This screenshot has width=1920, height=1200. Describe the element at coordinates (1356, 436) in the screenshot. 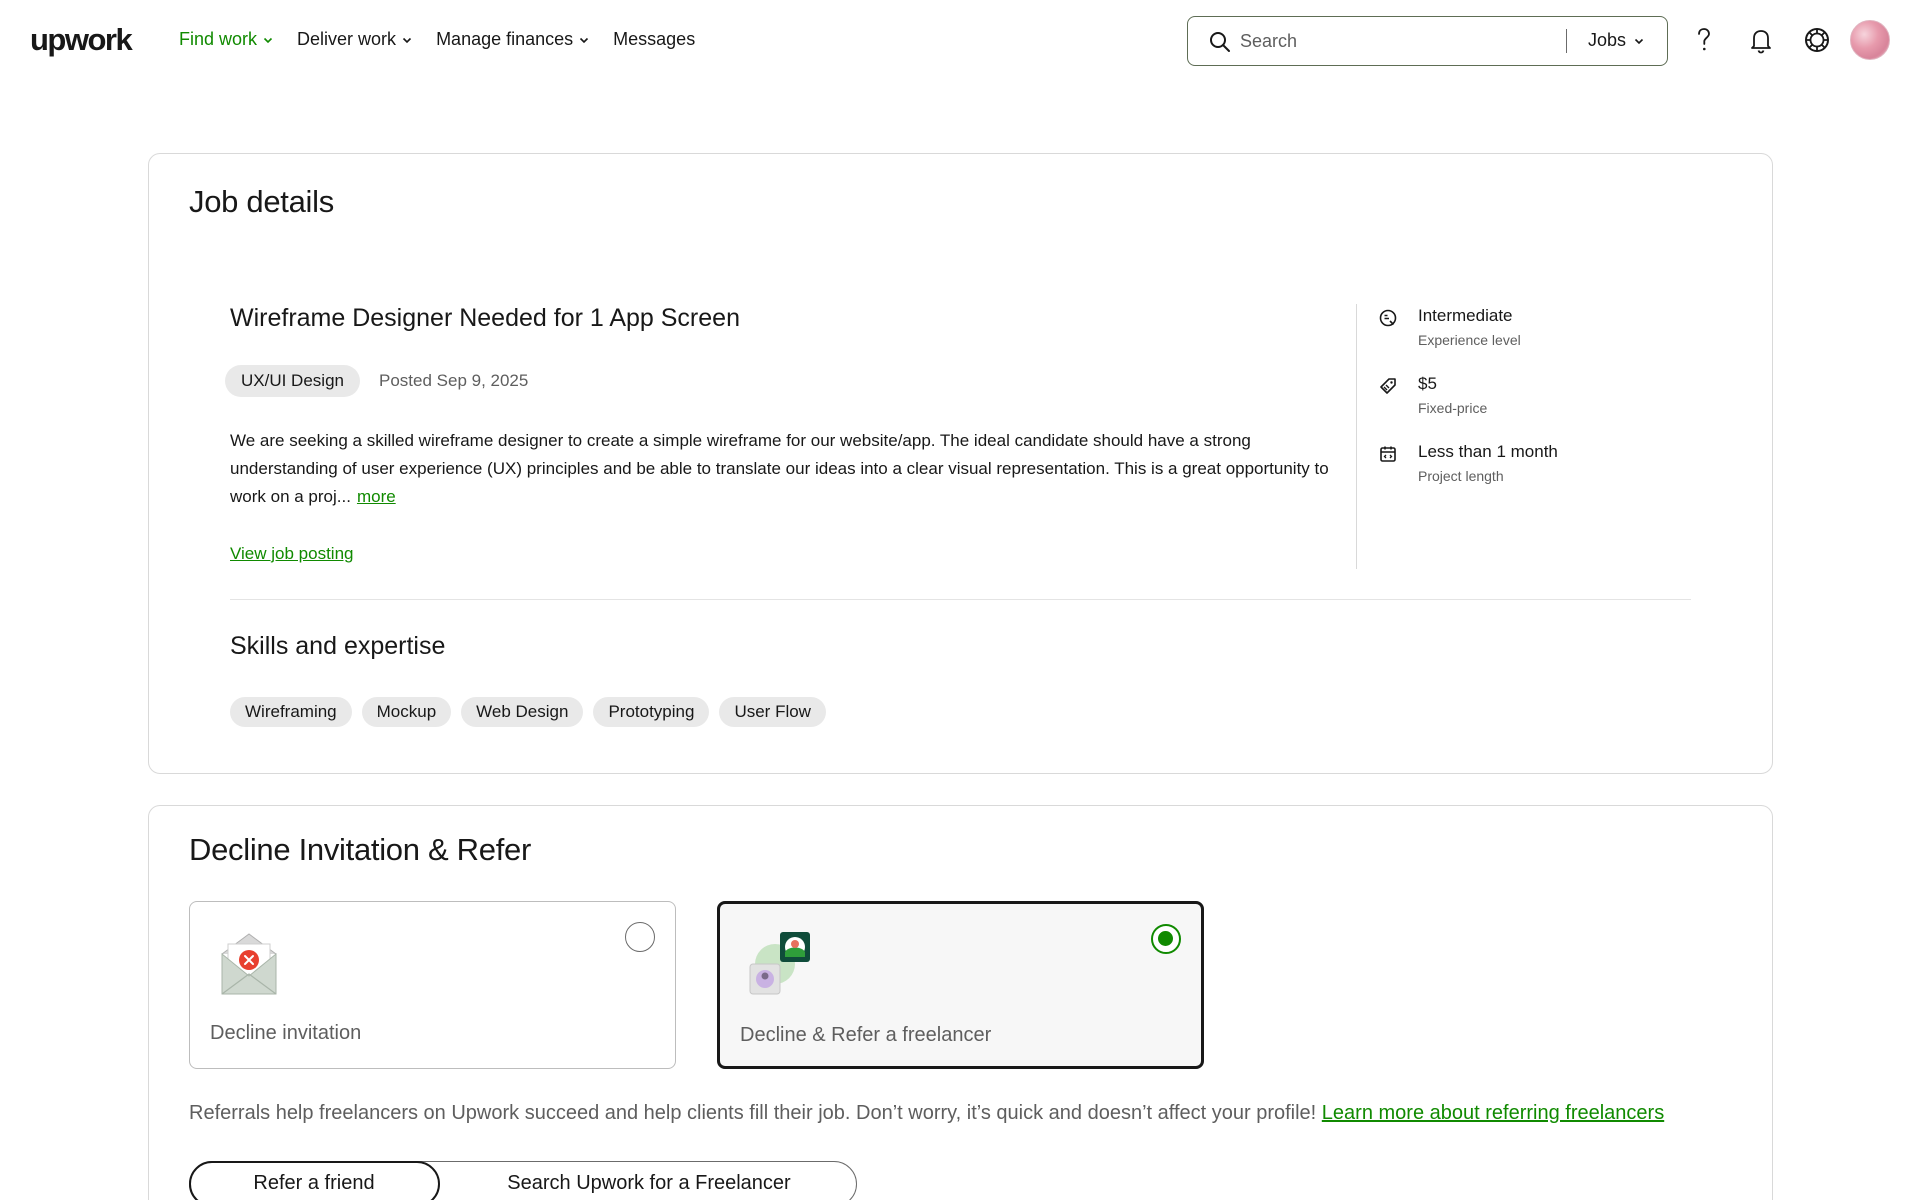

I see `vertical-divider` at that location.